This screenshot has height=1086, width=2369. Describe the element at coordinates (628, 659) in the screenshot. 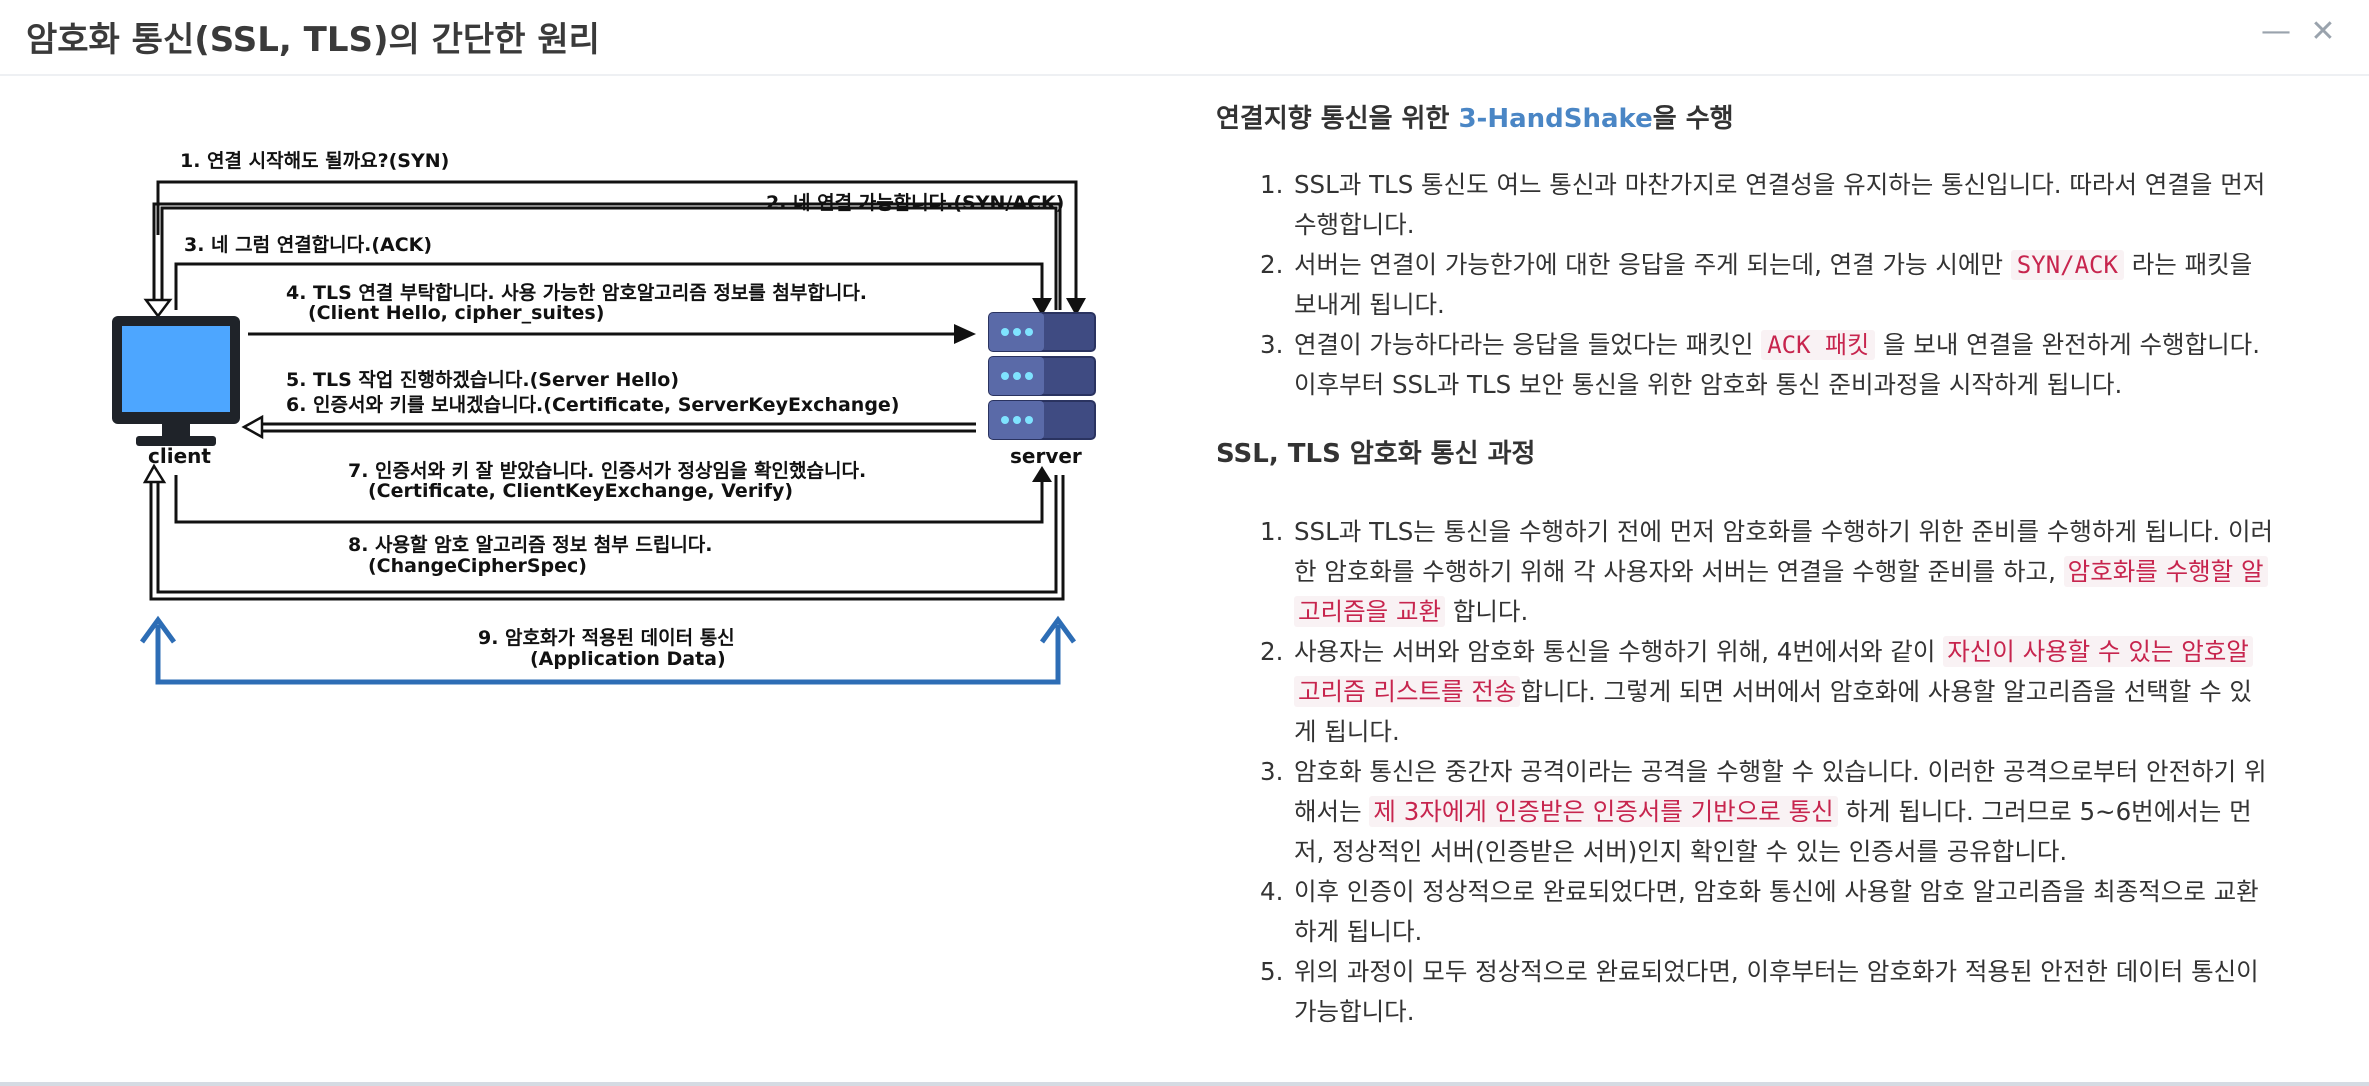

I see `step-9-sub-label: (Application Data)` at that location.